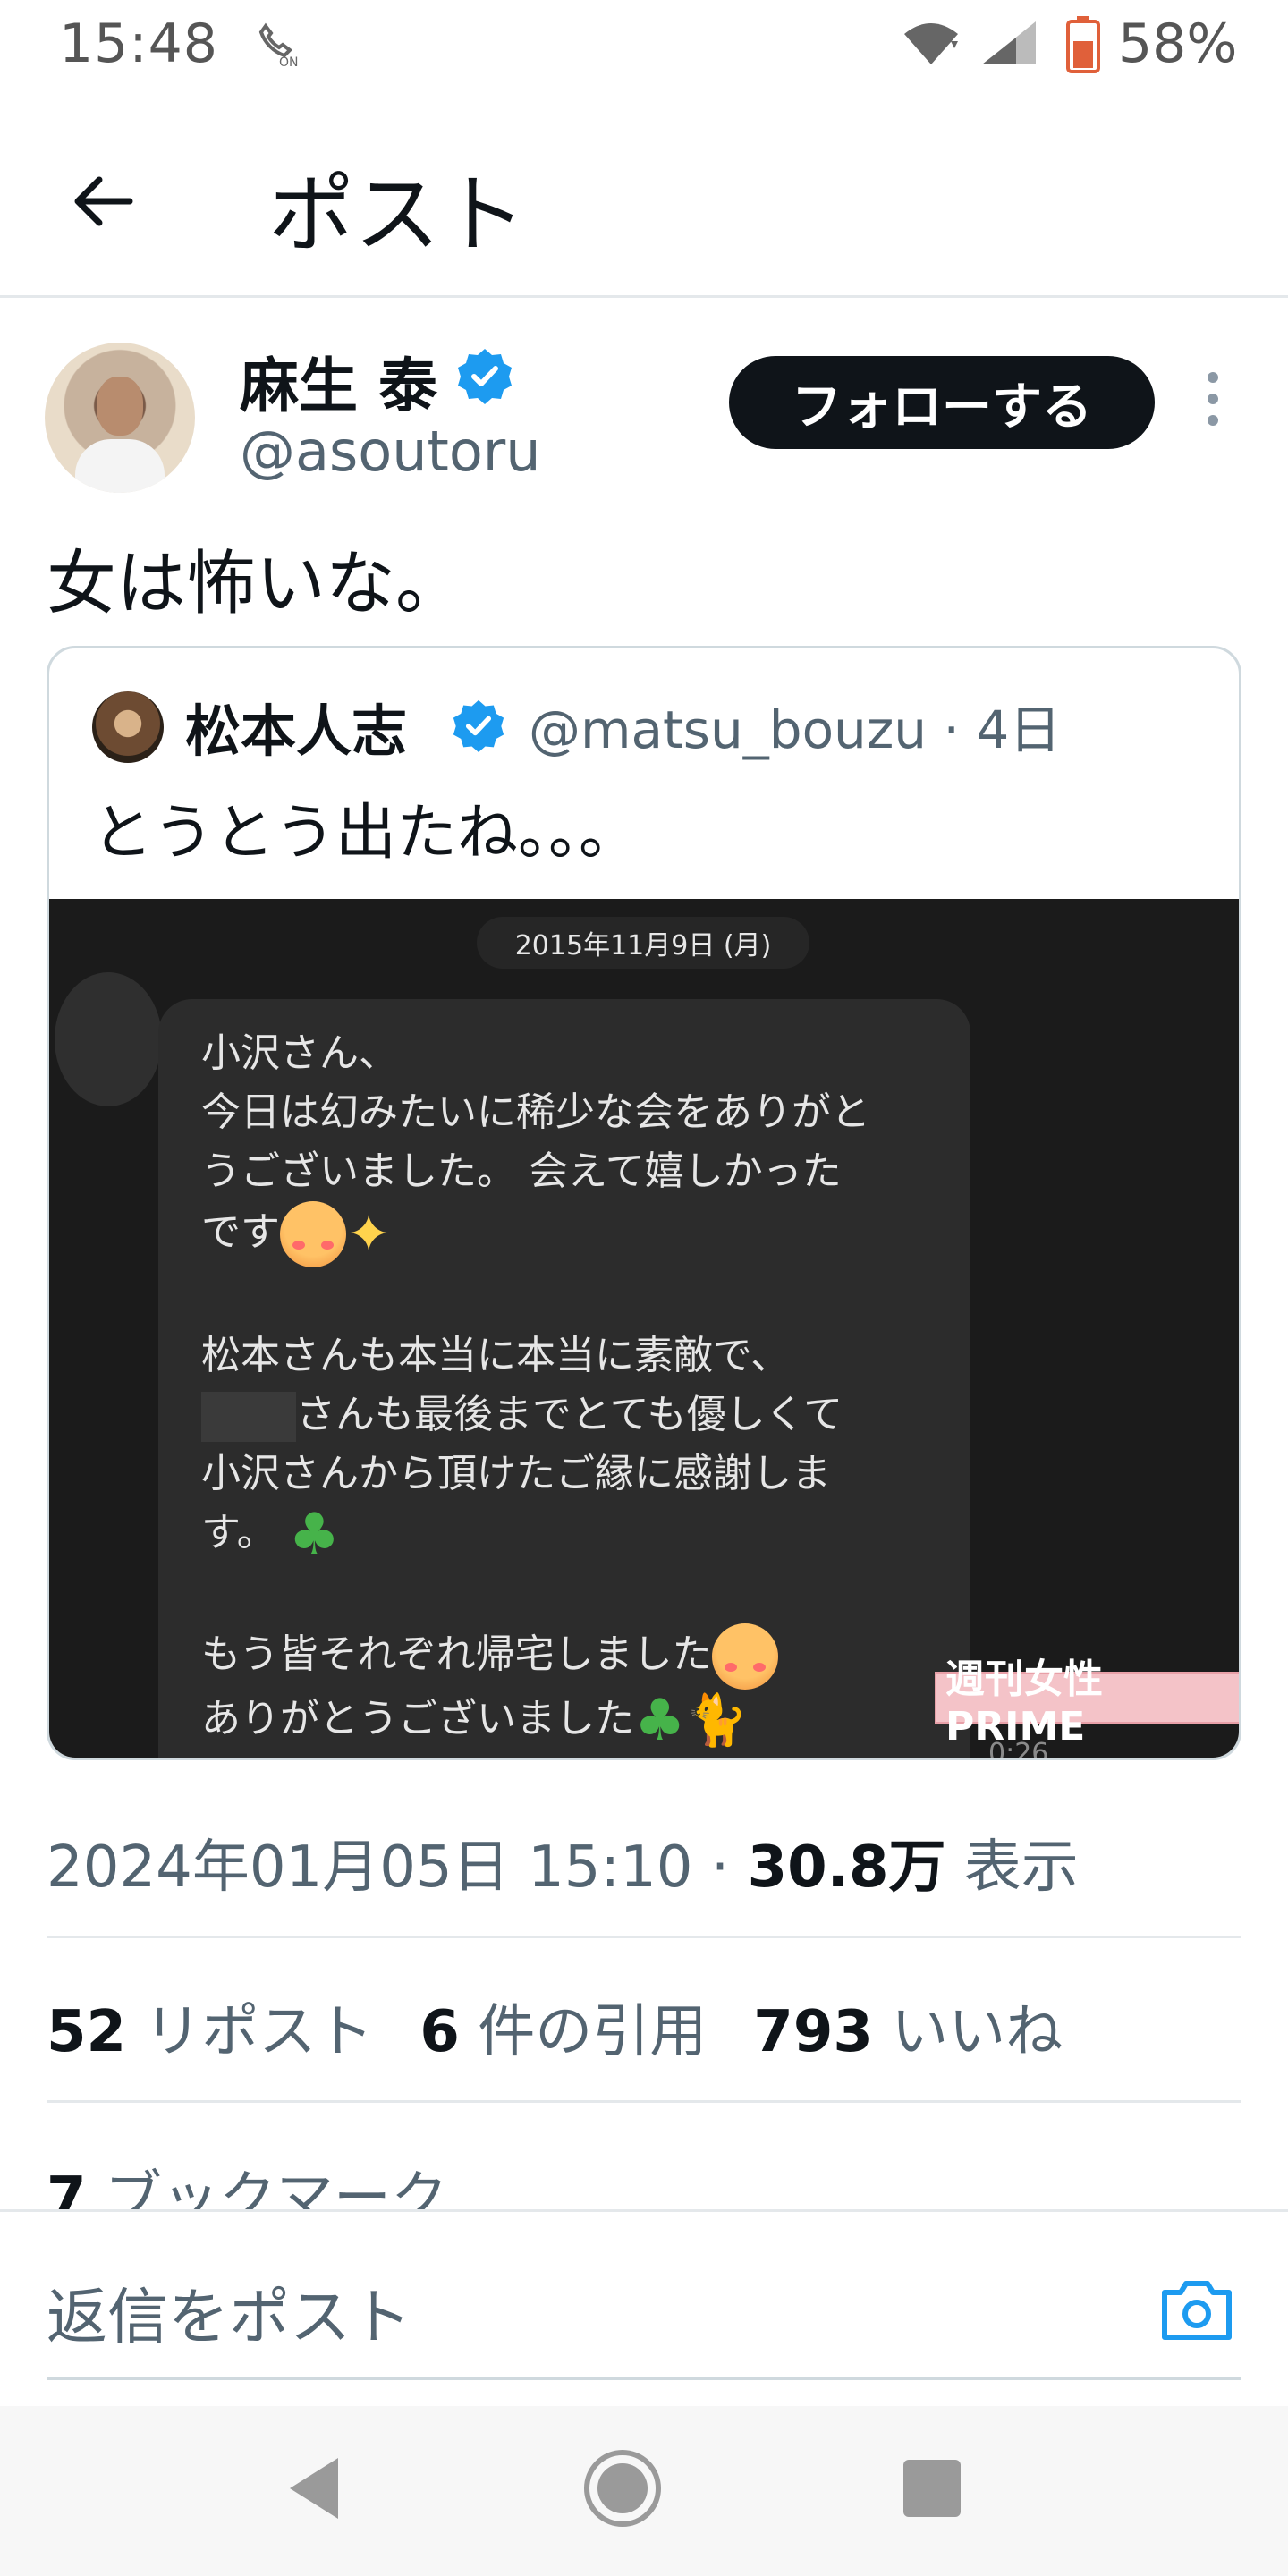 This screenshot has height=2576, width=1288. What do you see at coordinates (931, 43) in the screenshot?
I see `wifi-icon` at bounding box center [931, 43].